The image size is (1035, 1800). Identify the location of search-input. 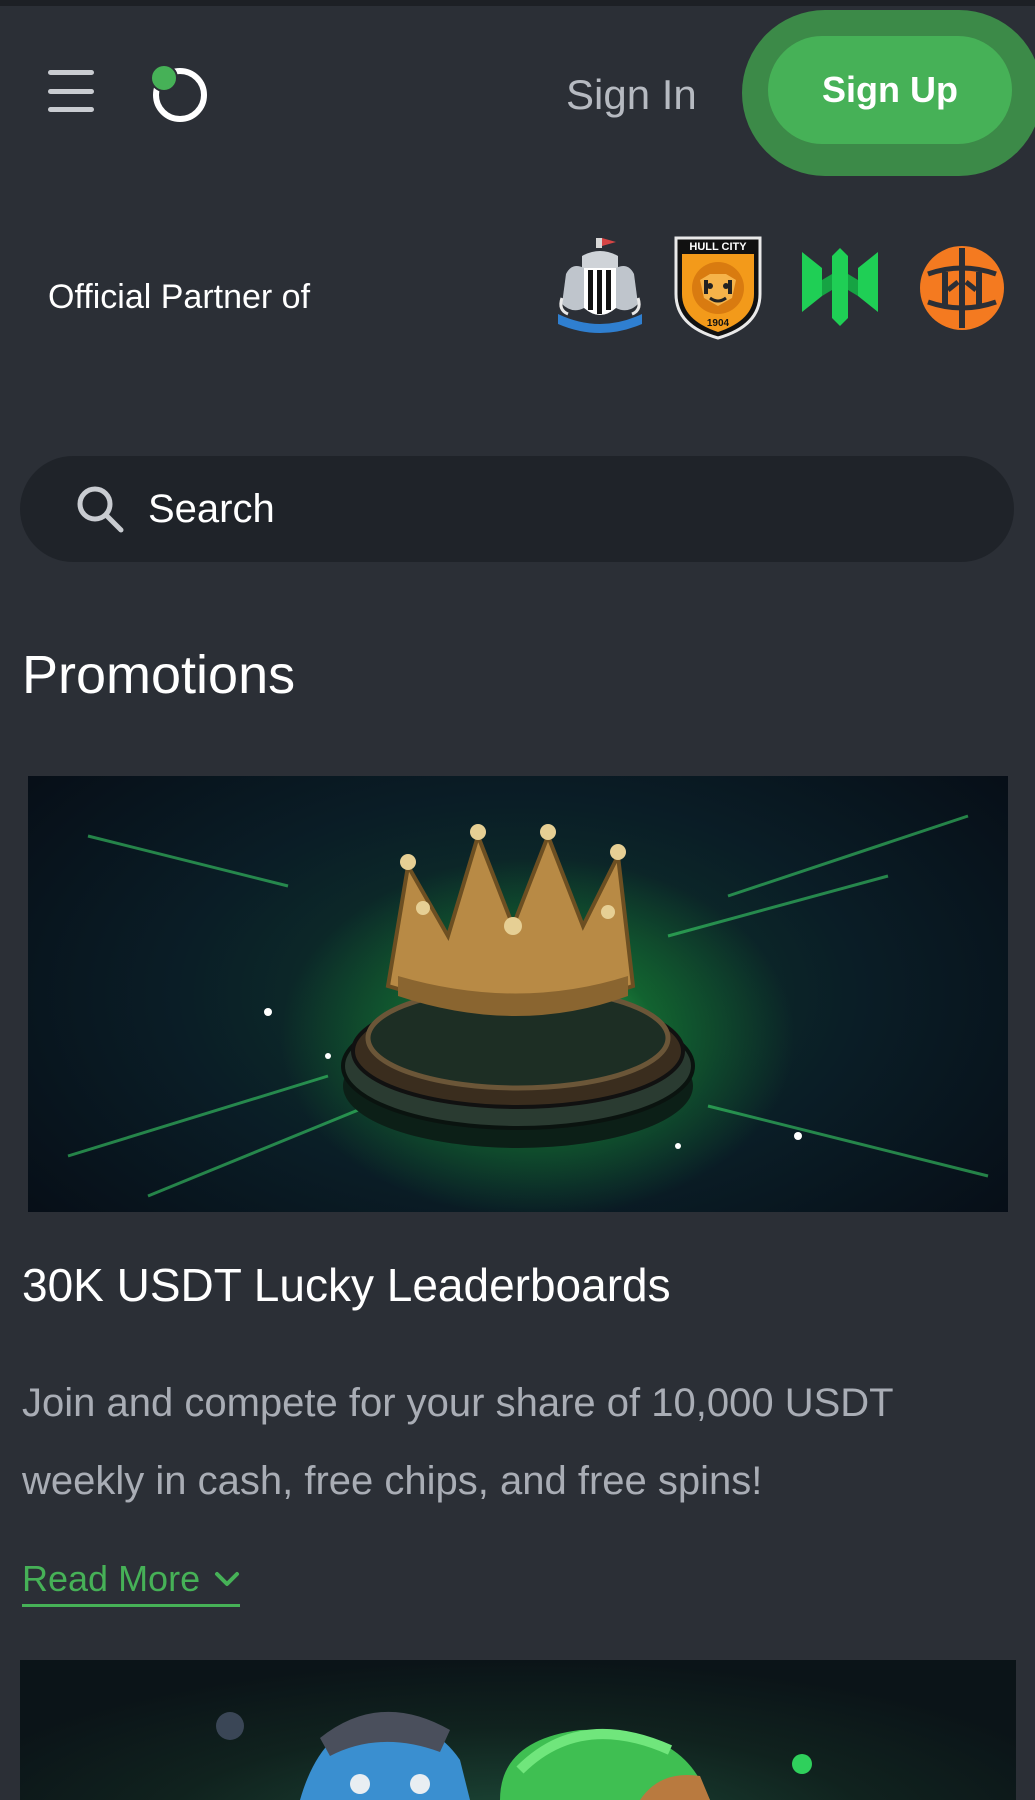
(528, 509).